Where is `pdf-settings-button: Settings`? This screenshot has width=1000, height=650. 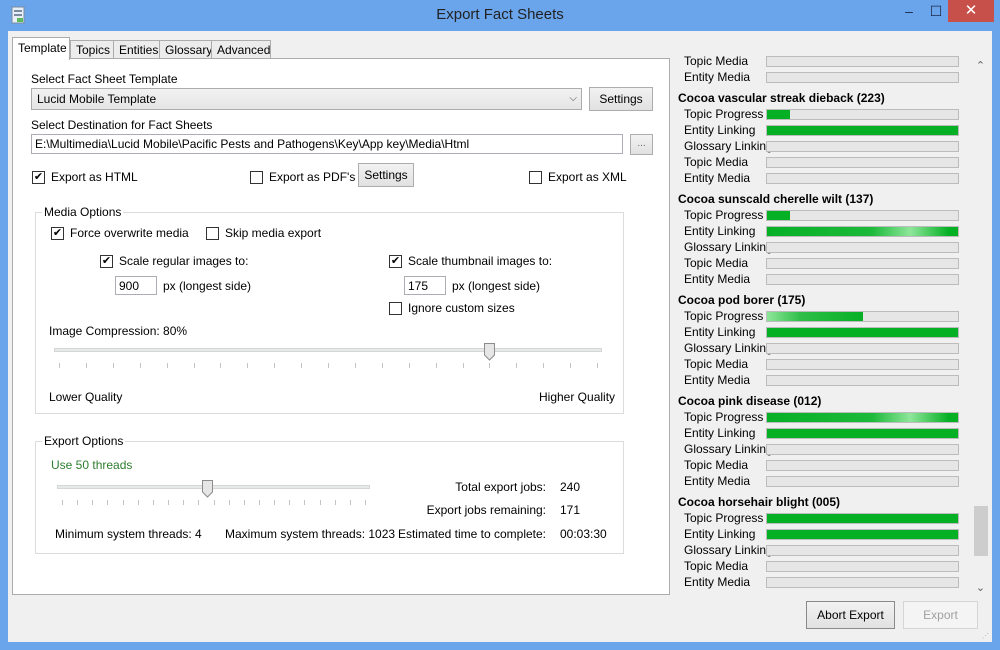
pdf-settings-button: Settings is located at coordinates (386, 175).